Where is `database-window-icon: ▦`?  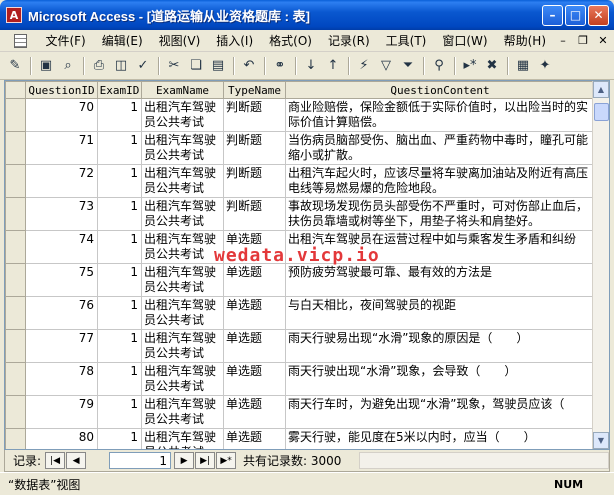 database-window-icon: ▦ is located at coordinates (523, 66).